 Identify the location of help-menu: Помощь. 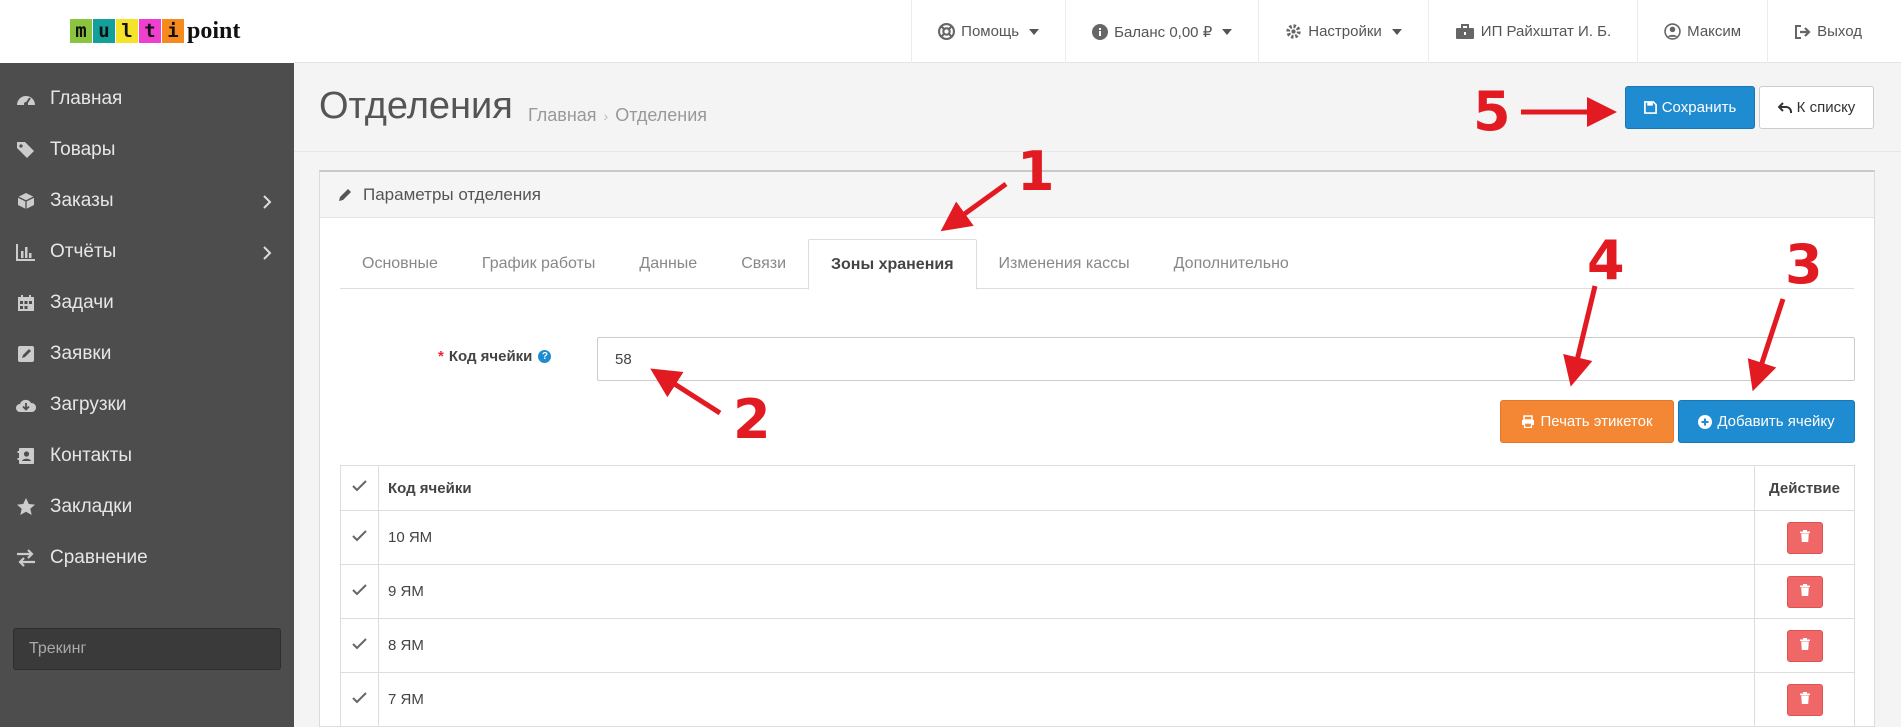
(988, 31).